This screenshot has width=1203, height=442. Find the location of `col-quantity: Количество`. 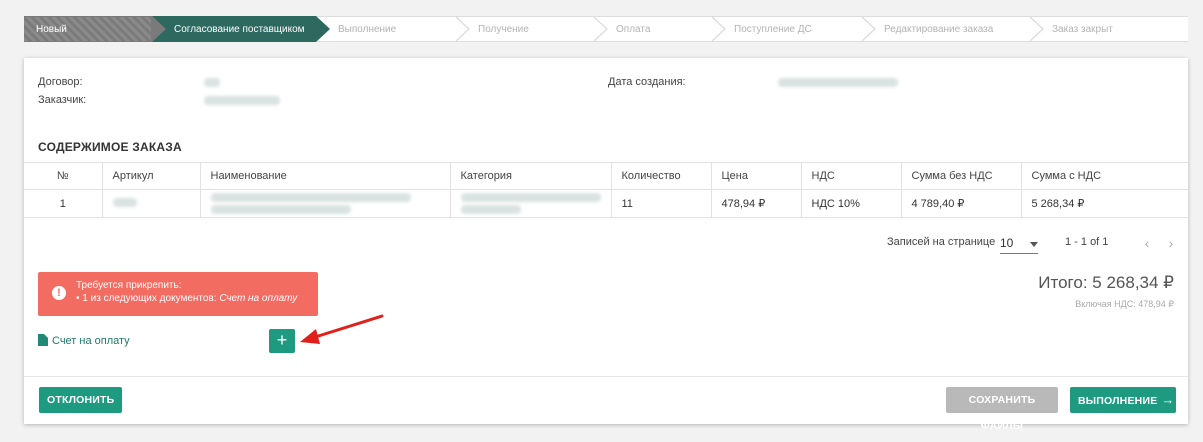

col-quantity: Количество is located at coordinates (661, 176).